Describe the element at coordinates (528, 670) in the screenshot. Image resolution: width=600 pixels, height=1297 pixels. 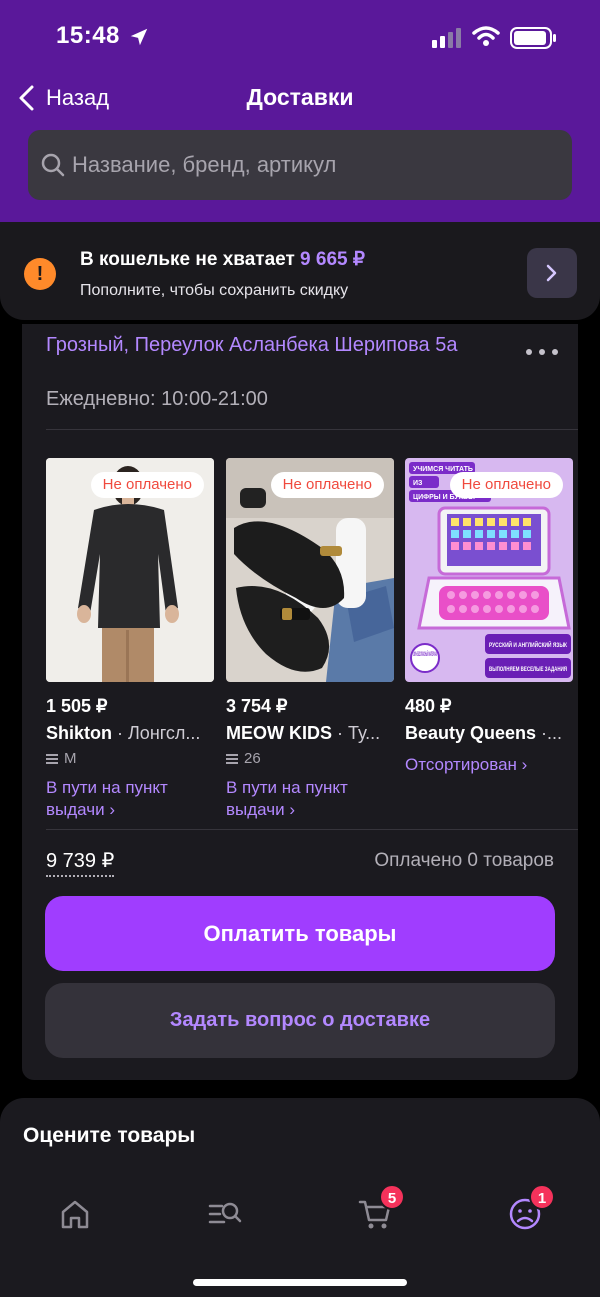
I see `toy-label-tasks: ВЫПОЛНЯЕМ ВЕСЕЛЫЕ ЗАДАНИЯ` at that location.